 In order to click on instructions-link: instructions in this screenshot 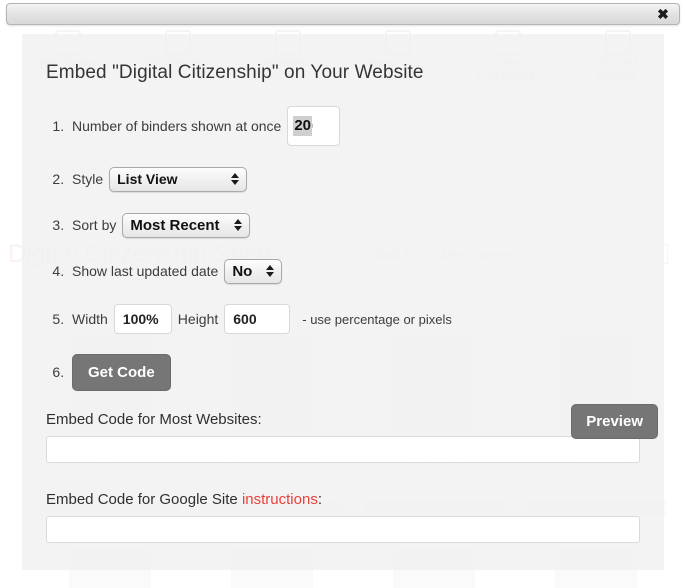, I will do `click(280, 499)`.